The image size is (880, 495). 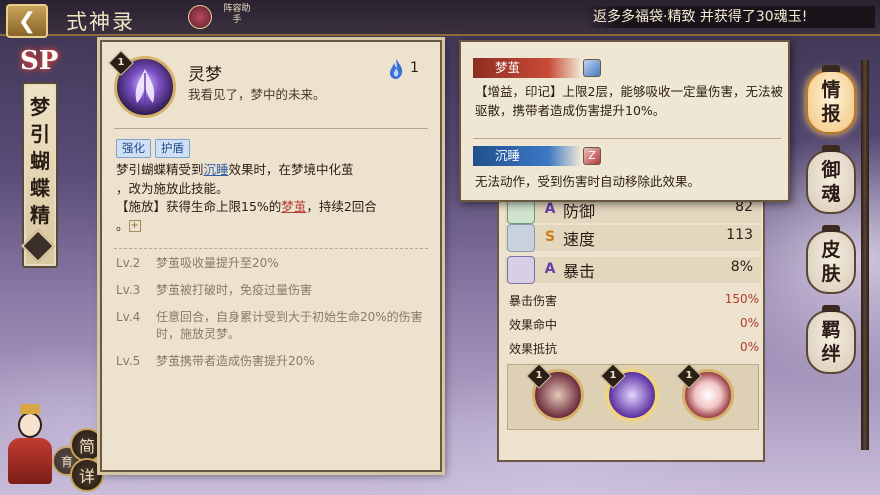 What do you see at coordinates (592, 68) in the screenshot?
I see `buff-icon` at bounding box center [592, 68].